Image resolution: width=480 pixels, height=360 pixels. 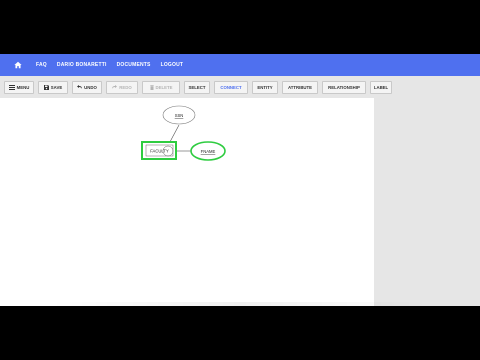 I want to click on relationship-button: RELATIONSHIP, so click(x=344, y=87).